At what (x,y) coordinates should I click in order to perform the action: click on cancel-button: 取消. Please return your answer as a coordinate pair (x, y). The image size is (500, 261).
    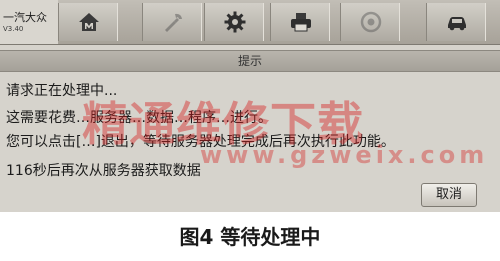
    Looking at the image, I should click on (449, 195).